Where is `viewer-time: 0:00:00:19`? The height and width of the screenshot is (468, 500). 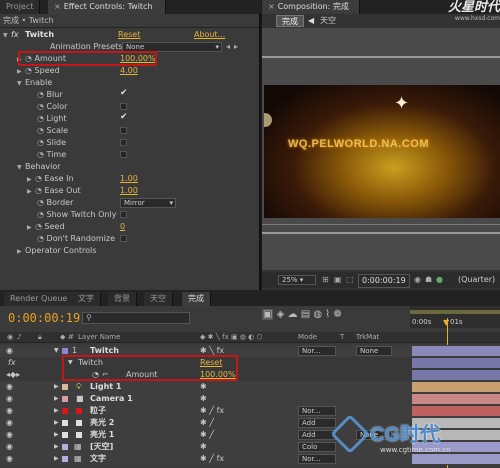
viewer-time: 0:00:00:19 is located at coordinates (384, 281).